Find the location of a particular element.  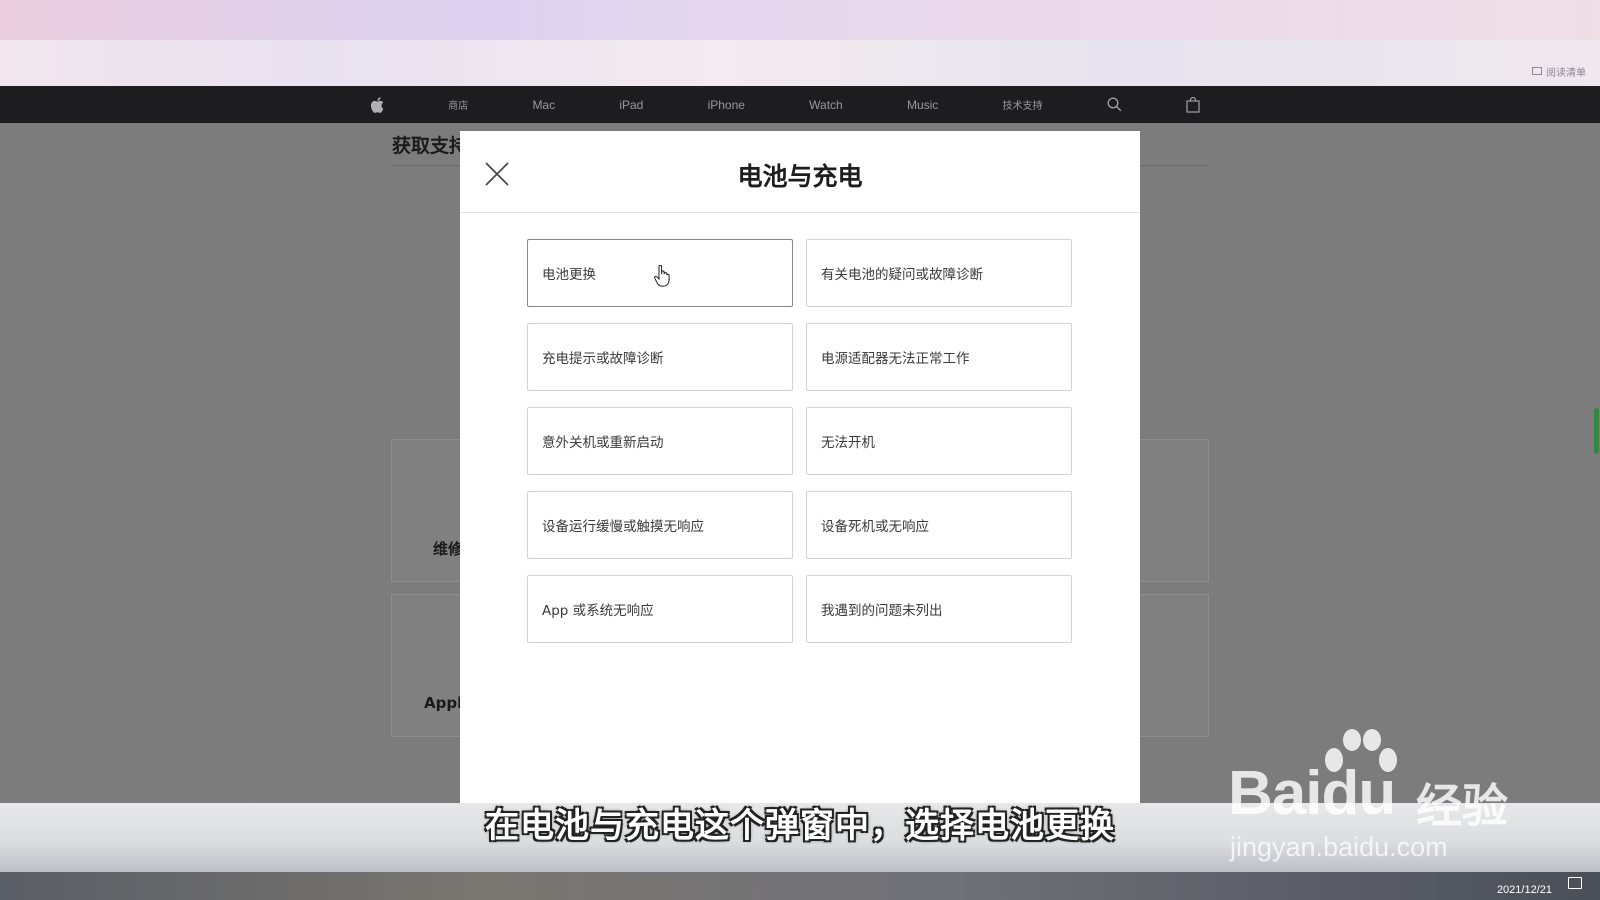

nav-support: 技术支持 is located at coordinates (1023, 104).